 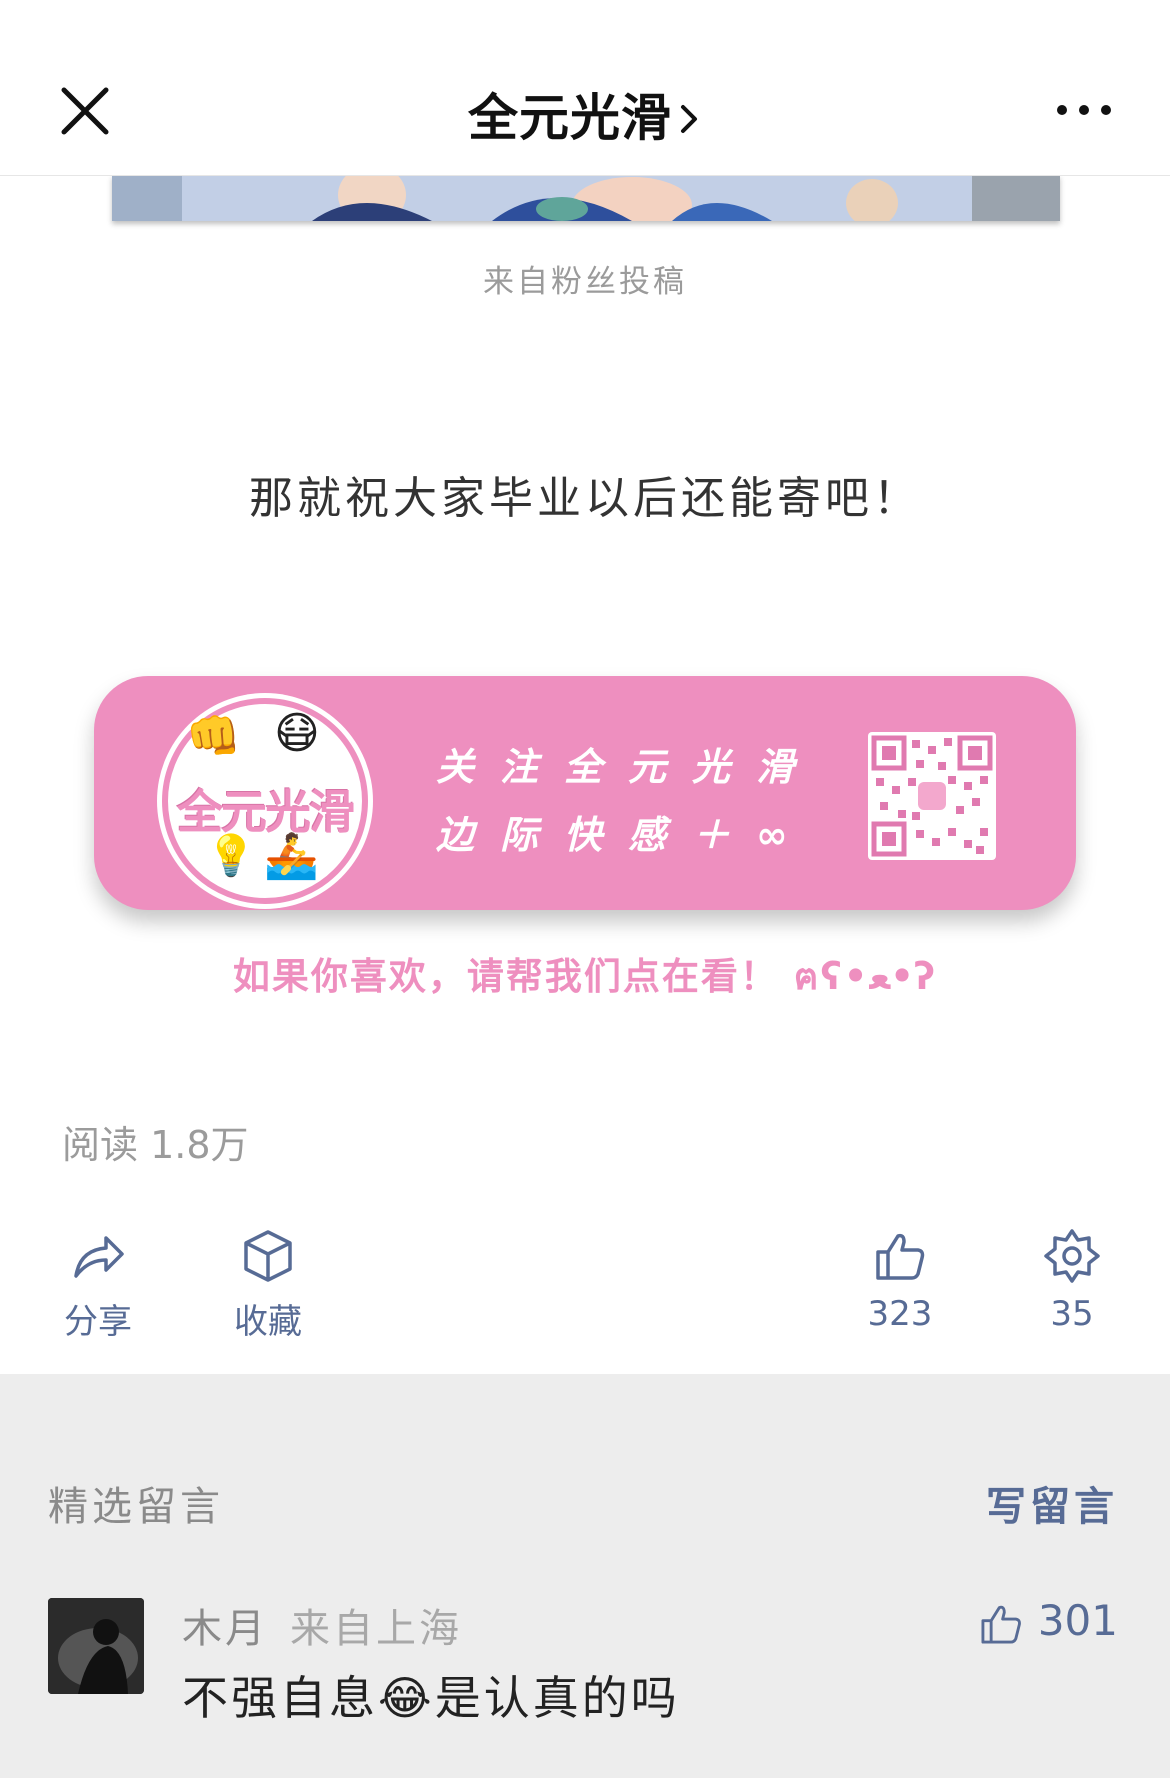 What do you see at coordinates (932, 796) in the screenshot?
I see `qr-code` at bounding box center [932, 796].